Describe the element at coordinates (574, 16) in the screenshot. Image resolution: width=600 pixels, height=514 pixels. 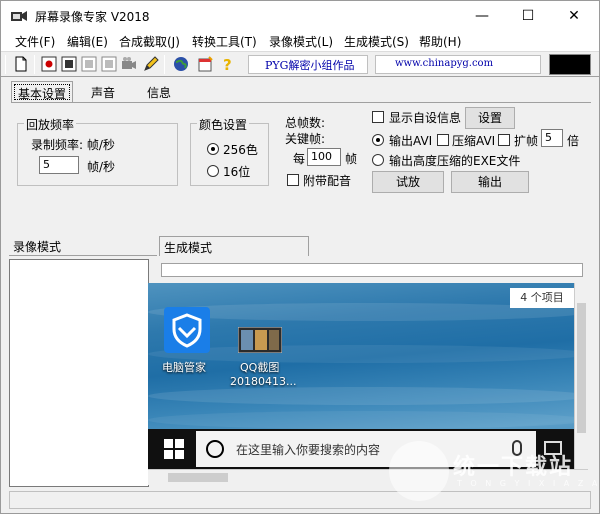
I see `close-button: ✕` at that location.